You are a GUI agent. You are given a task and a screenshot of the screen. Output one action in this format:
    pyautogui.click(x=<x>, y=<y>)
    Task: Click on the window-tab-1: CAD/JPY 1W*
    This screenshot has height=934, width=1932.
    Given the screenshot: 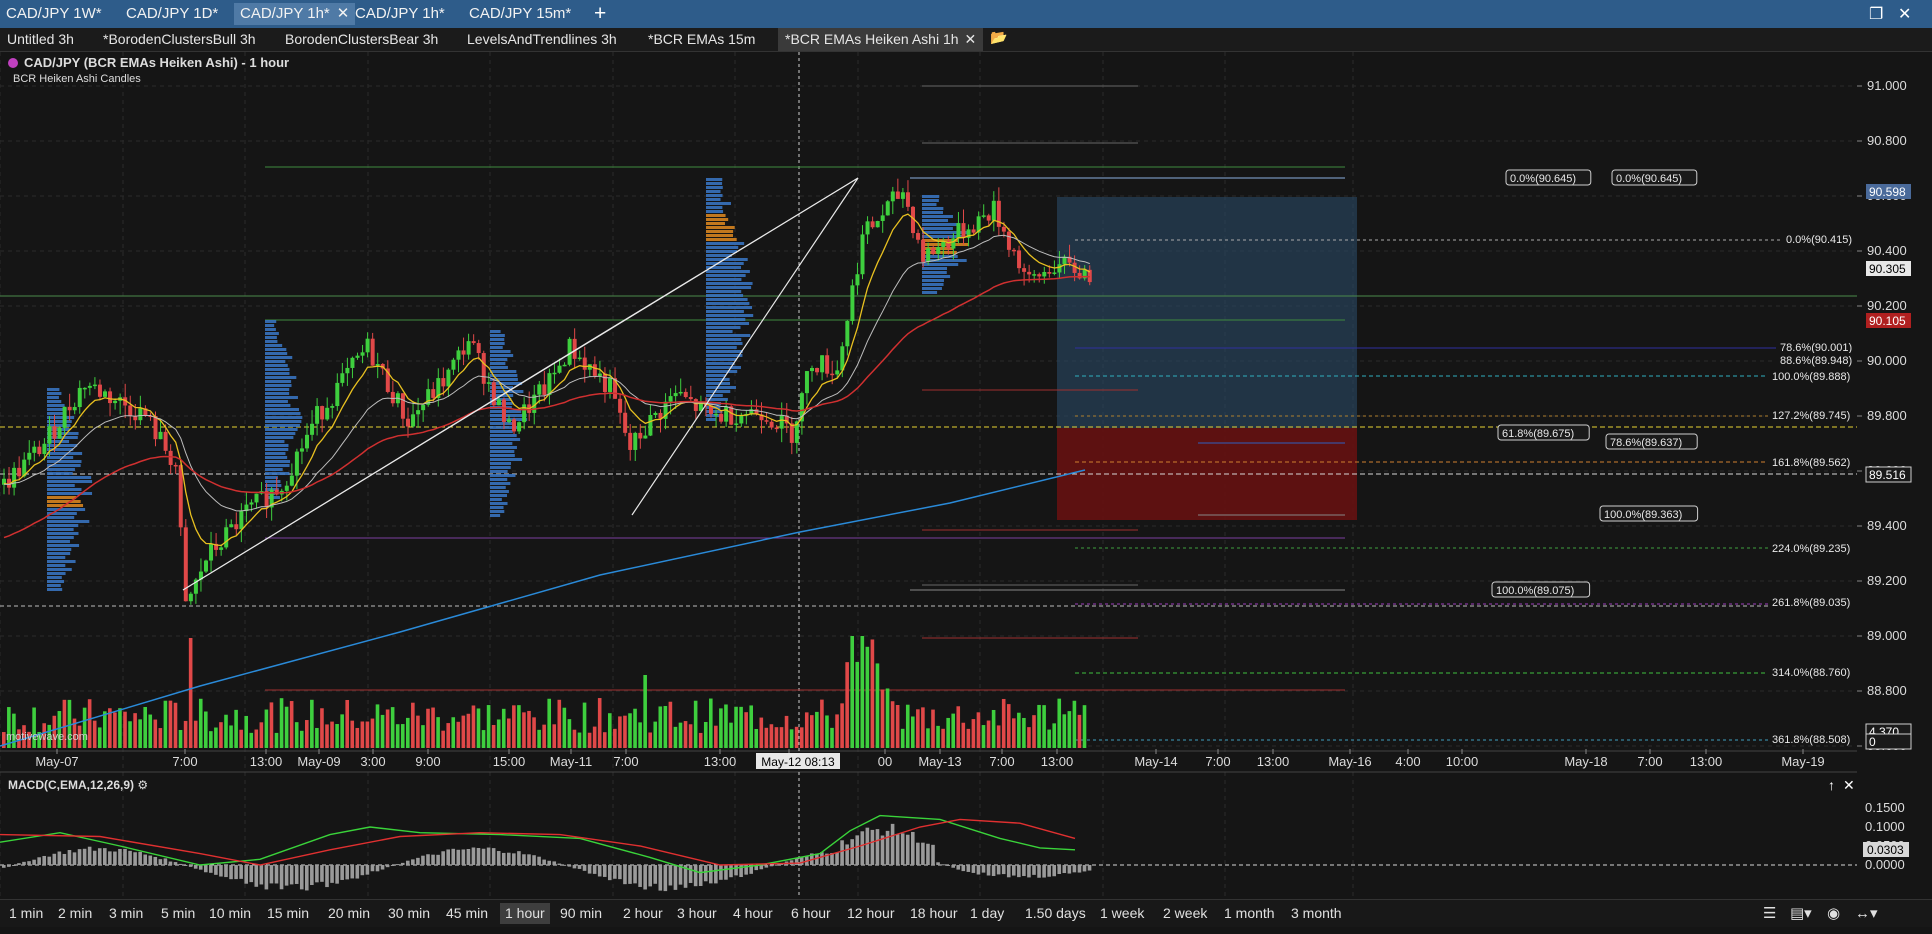 What is the action you would take?
    pyautogui.click(x=54, y=14)
    